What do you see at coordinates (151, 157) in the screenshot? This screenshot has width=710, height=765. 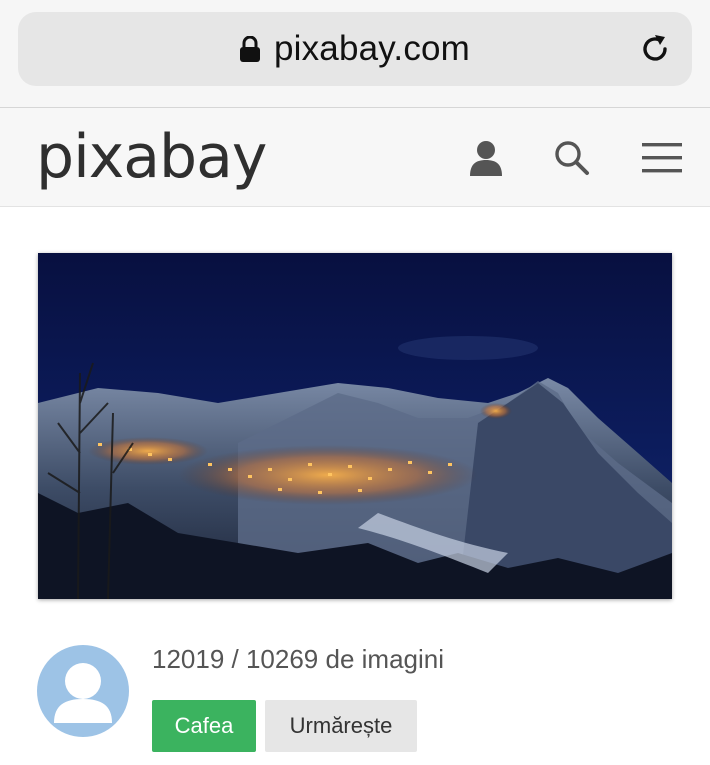 I see `pixabay-logo: pixabay` at bounding box center [151, 157].